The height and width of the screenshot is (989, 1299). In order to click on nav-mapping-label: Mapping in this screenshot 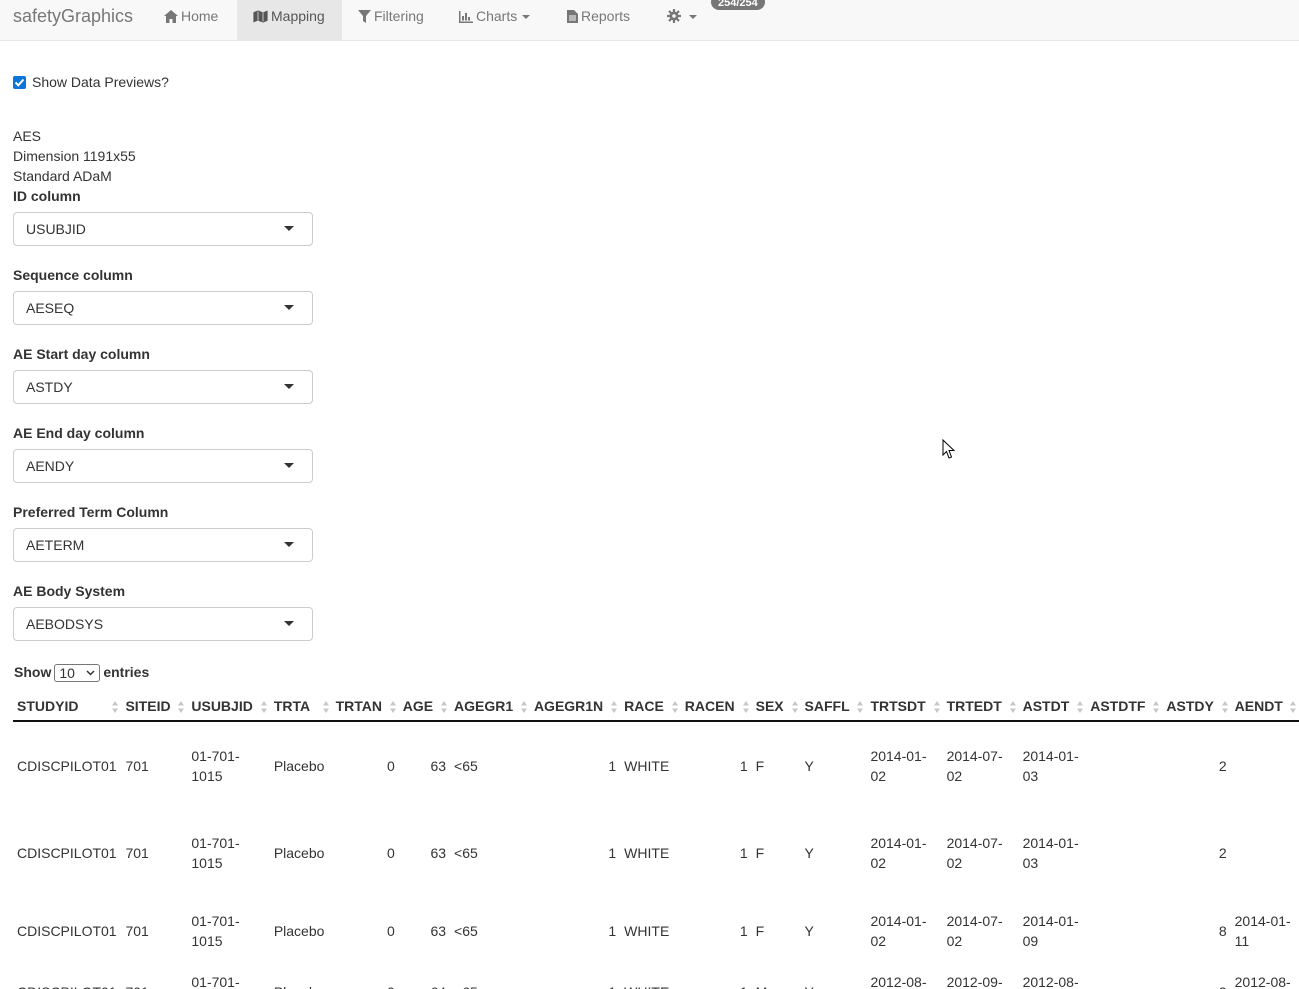, I will do `click(298, 16)`.